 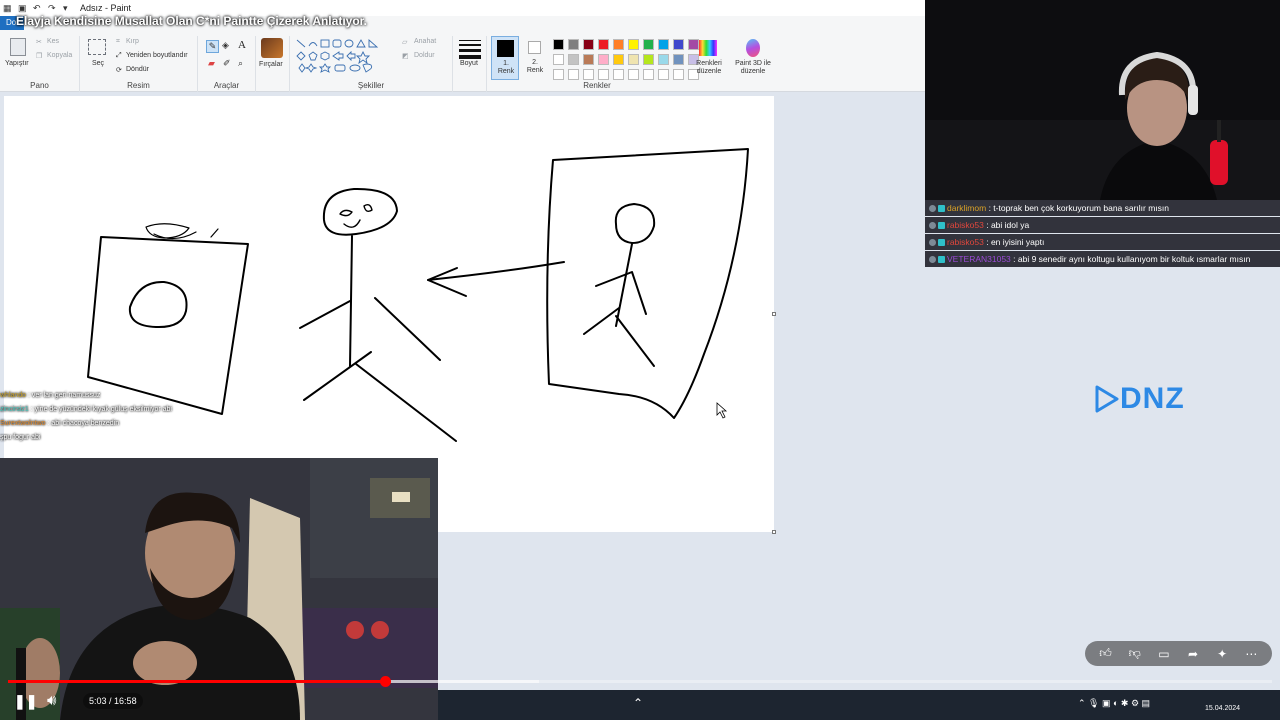 What do you see at coordinates (227, 63) in the screenshot?
I see `color-picker-icon: ✐` at bounding box center [227, 63].